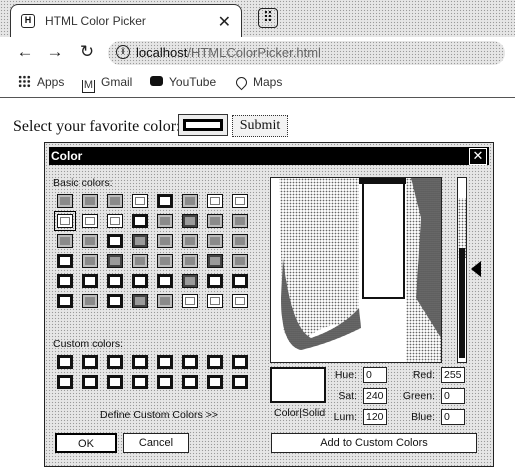 The width and height of the screenshot is (515, 475). What do you see at coordinates (117, 82) in the screenshot?
I see `bookmark-label: Gmail` at bounding box center [117, 82].